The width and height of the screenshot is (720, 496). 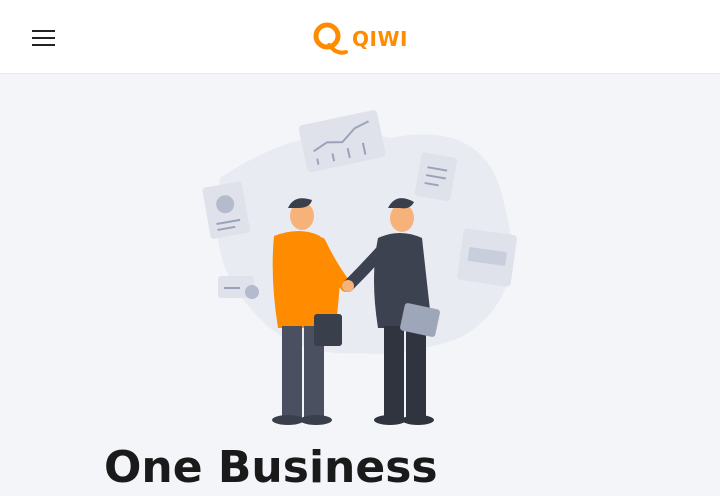 What do you see at coordinates (435, 177) in the screenshot?
I see `document-icon` at bounding box center [435, 177].